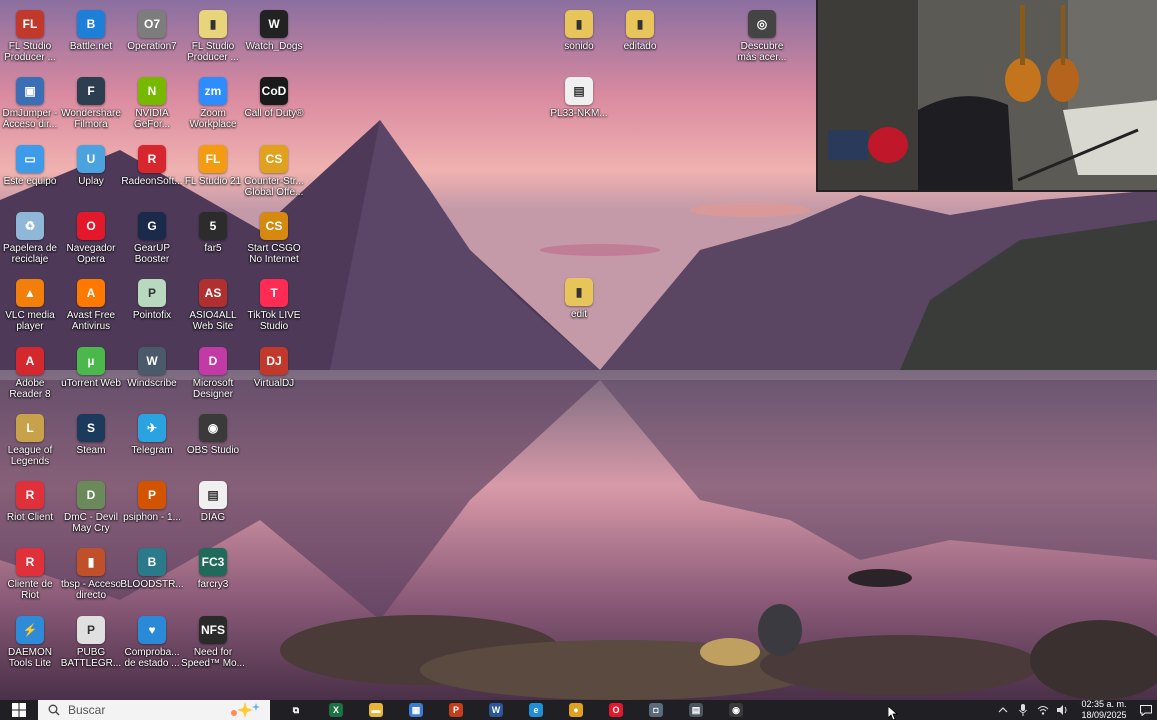 Image resolution: width=1157 pixels, height=720 pixels. Describe the element at coordinates (91, 172) in the screenshot. I see `desktop-icon: U Uplay` at that location.